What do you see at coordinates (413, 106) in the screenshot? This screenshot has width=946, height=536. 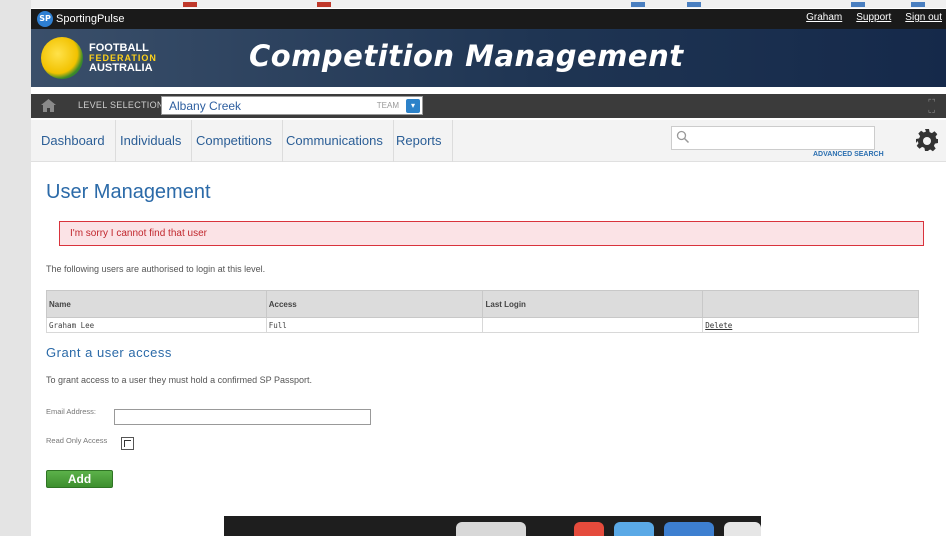 I see `chevron-down-icon: ▾` at bounding box center [413, 106].